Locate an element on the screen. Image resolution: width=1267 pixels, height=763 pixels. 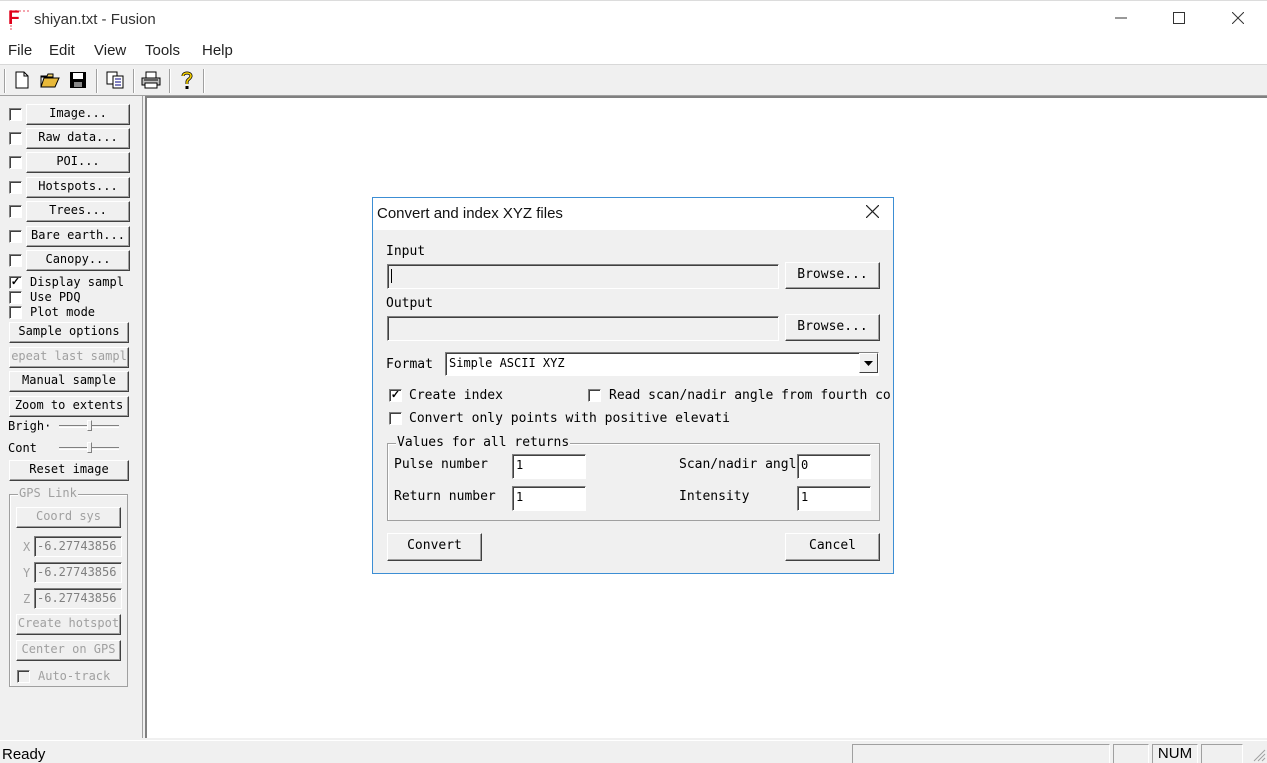
print-button is located at coordinates (151, 80).